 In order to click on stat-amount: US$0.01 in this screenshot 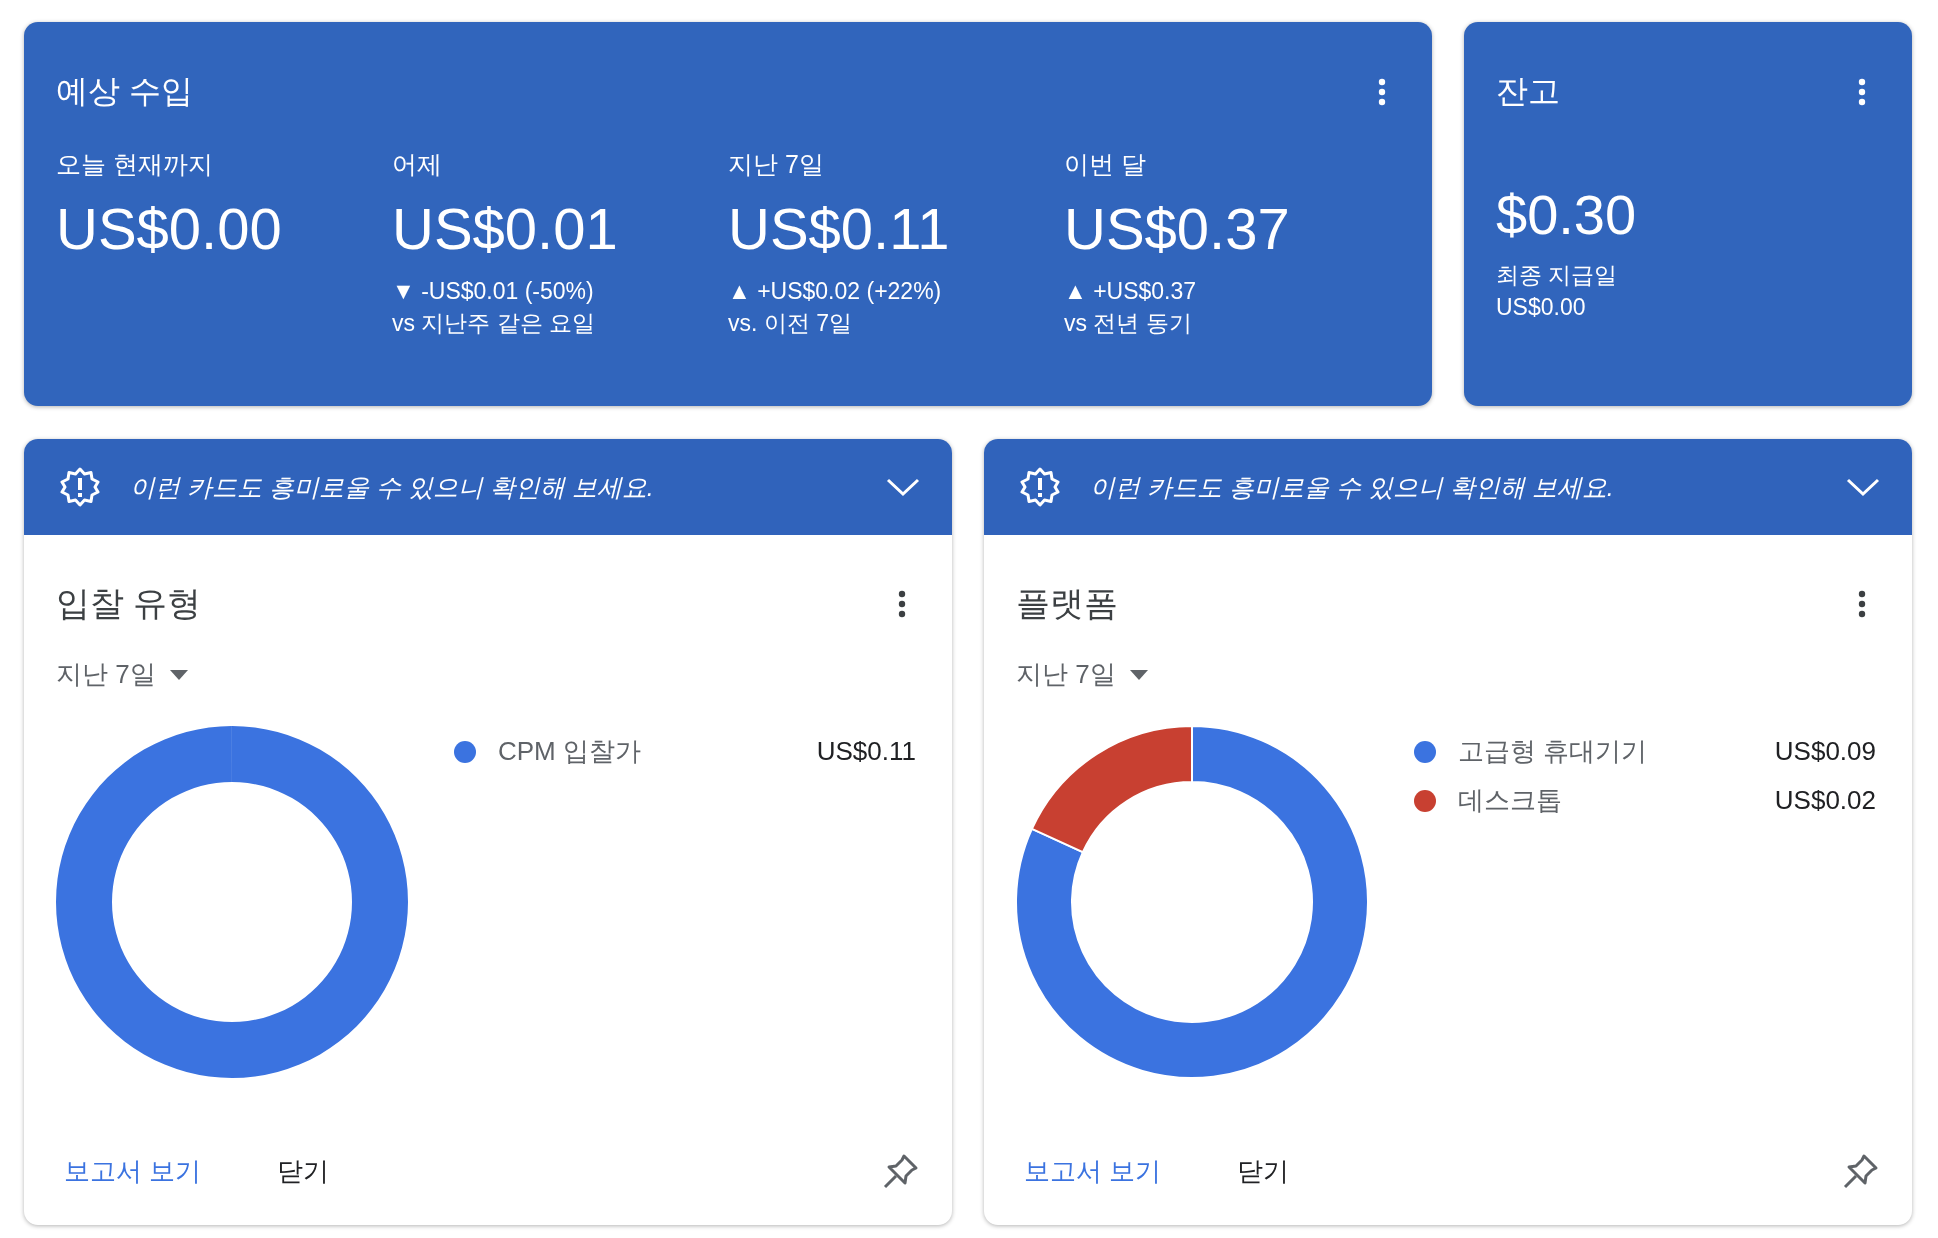, I will do `click(505, 229)`.